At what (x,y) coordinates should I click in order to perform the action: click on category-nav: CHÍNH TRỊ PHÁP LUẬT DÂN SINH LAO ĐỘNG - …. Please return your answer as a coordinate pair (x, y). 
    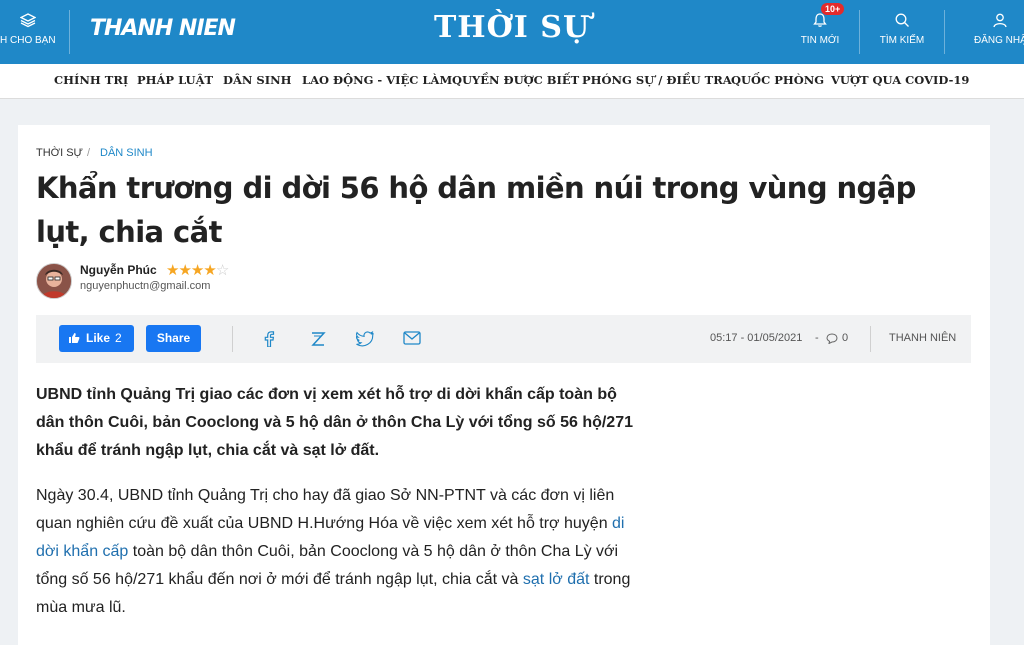
    Looking at the image, I should click on (512, 81).